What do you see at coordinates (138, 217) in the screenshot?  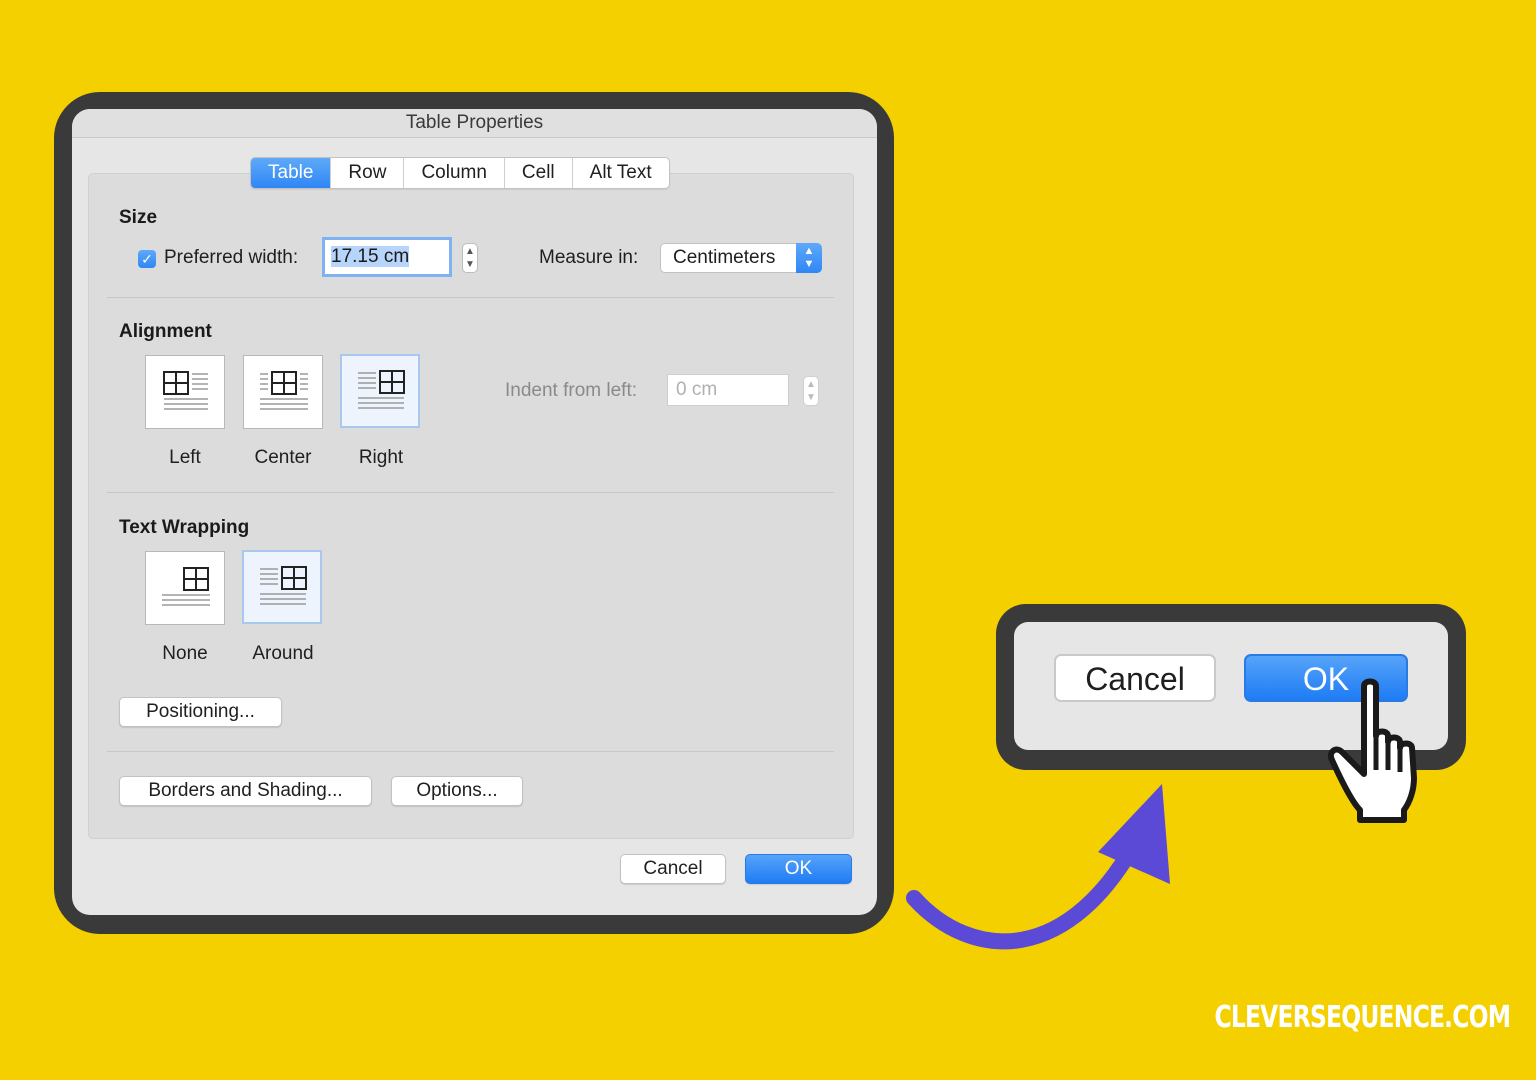 I see `size-heading: Size` at bounding box center [138, 217].